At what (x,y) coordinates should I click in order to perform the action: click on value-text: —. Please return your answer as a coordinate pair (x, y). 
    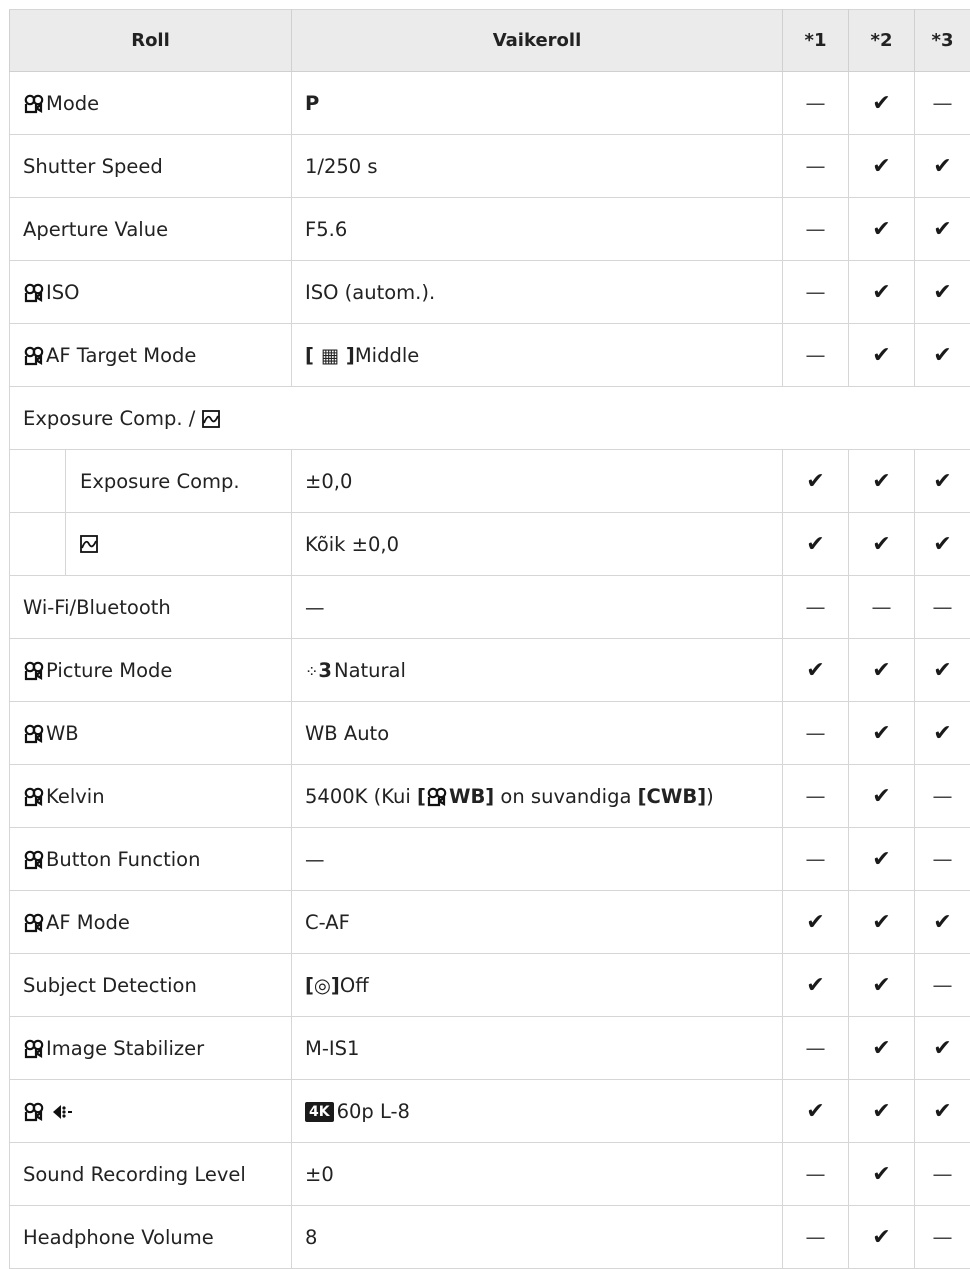
    Looking at the image, I should click on (315, 607).